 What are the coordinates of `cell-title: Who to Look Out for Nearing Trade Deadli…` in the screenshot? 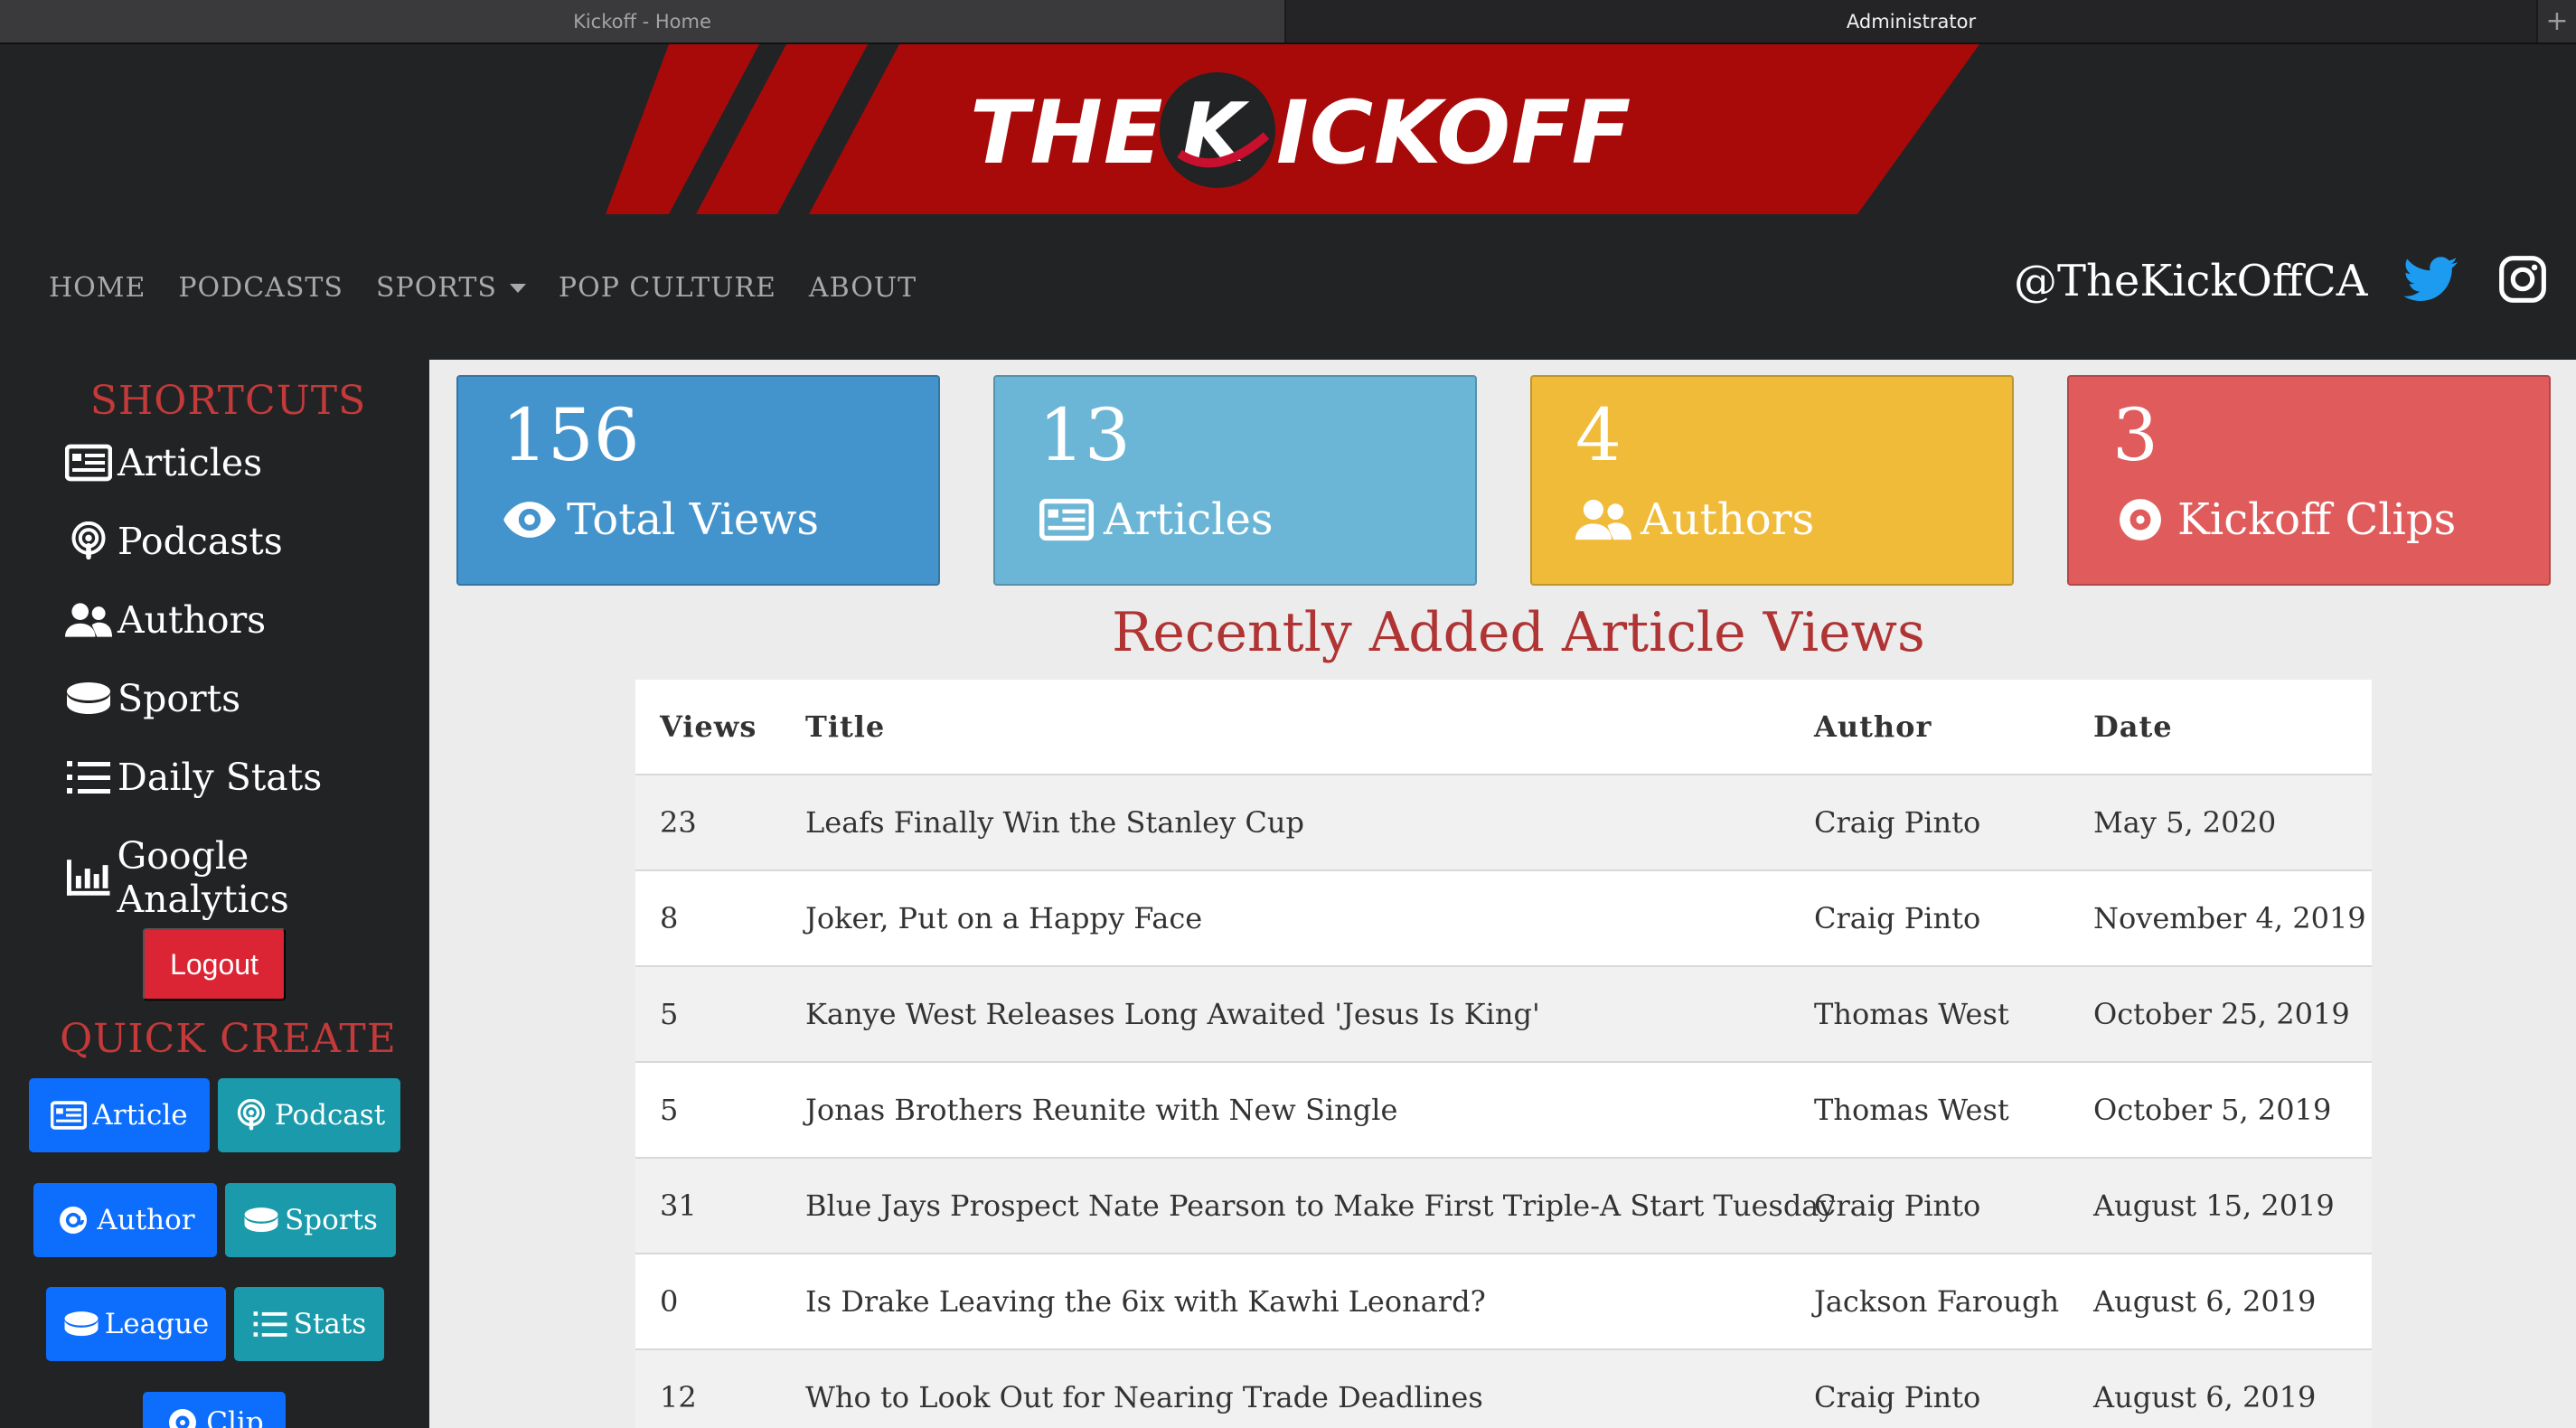 It's located at (1144, 1389).